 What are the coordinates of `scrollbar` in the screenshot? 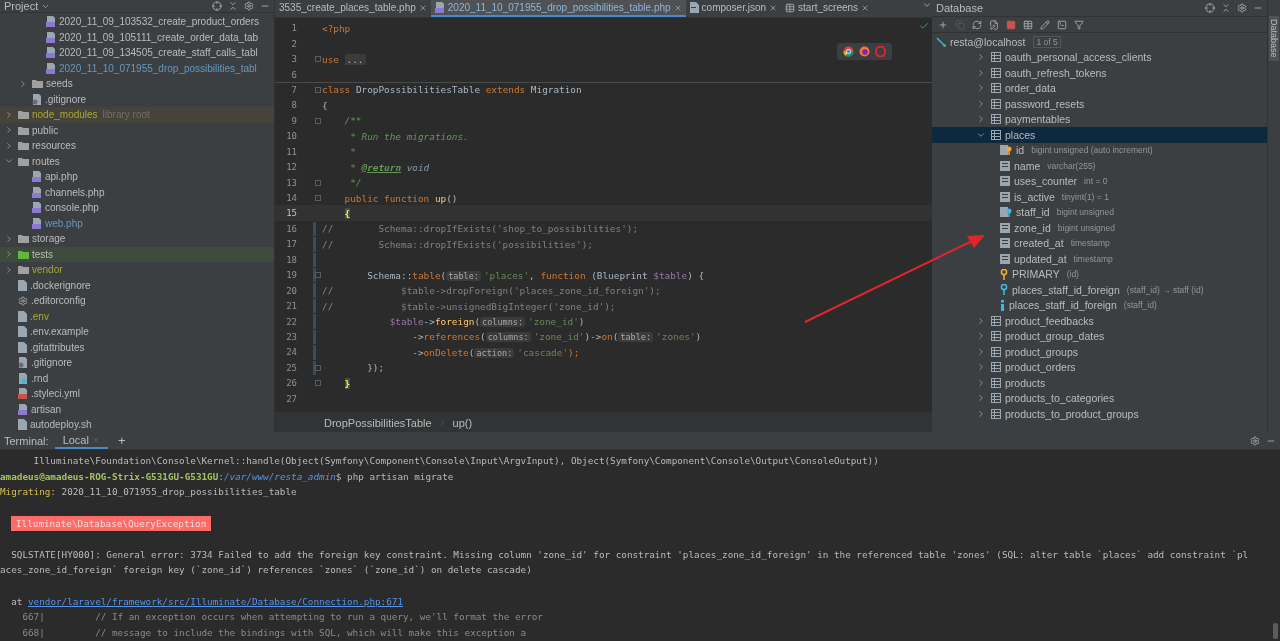 It's located at (1275, 631).